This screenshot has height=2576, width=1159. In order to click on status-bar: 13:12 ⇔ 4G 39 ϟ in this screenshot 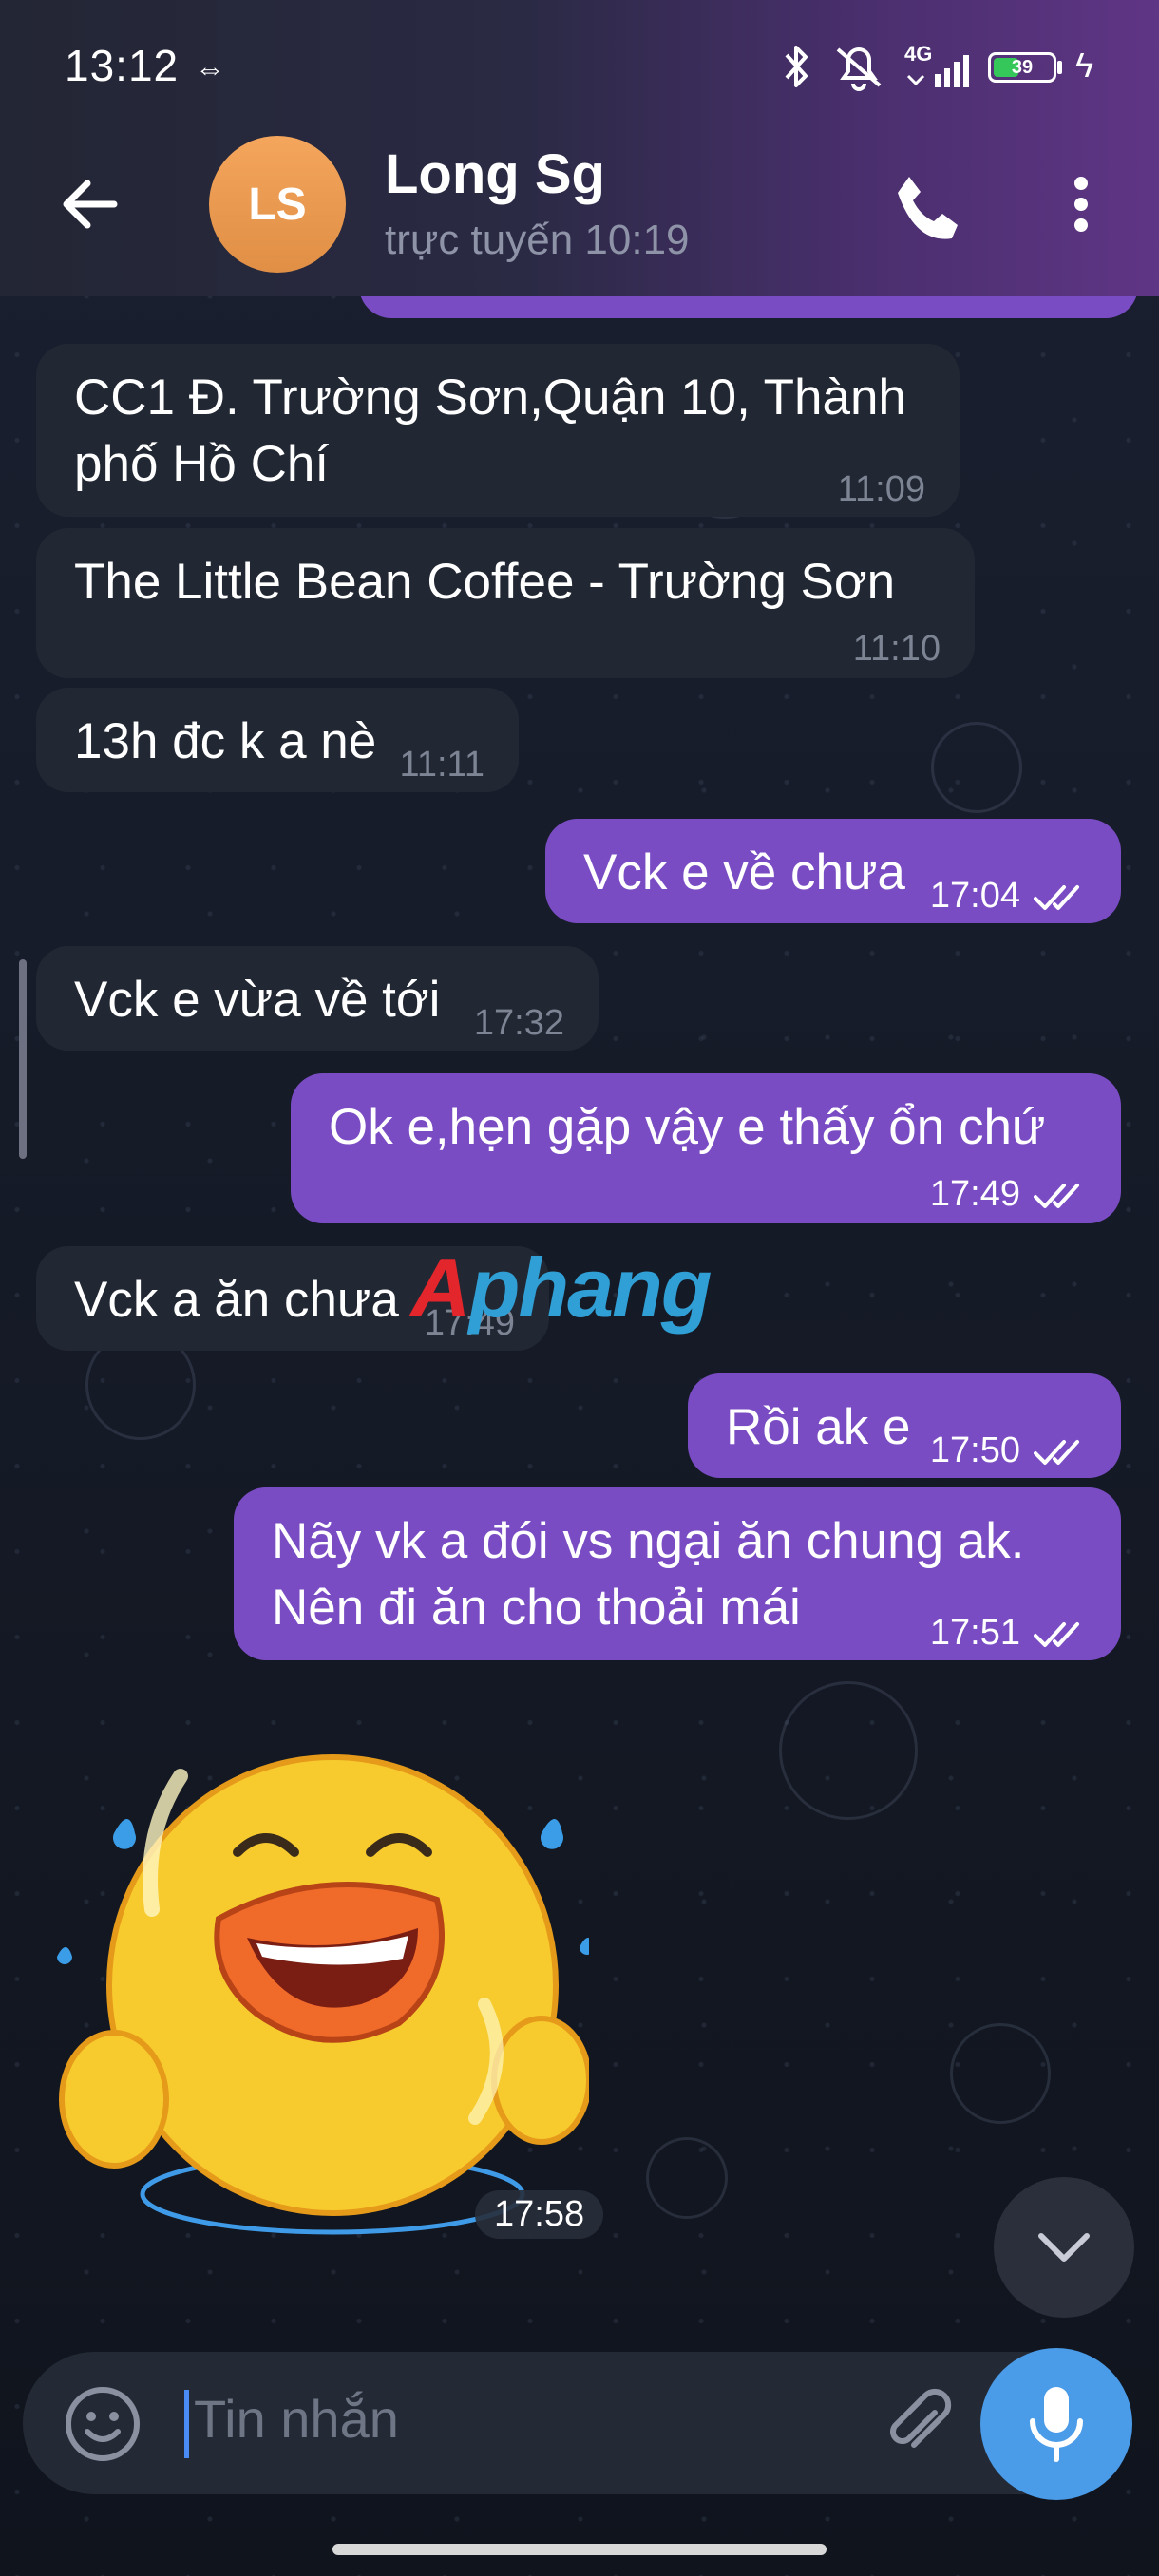, I will do `click(579, 66)`.